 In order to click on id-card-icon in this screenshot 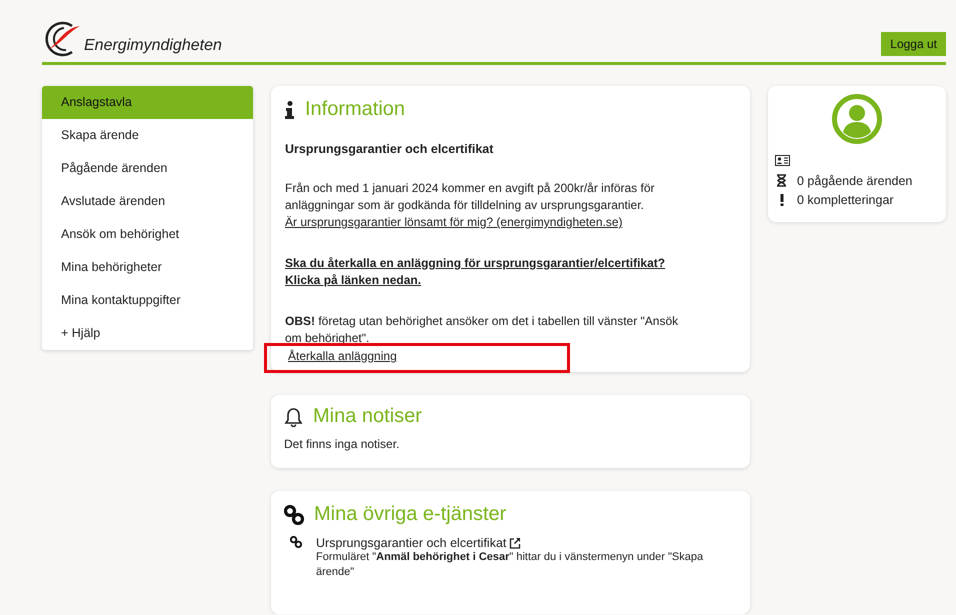, I will do `click(782, 160)`.